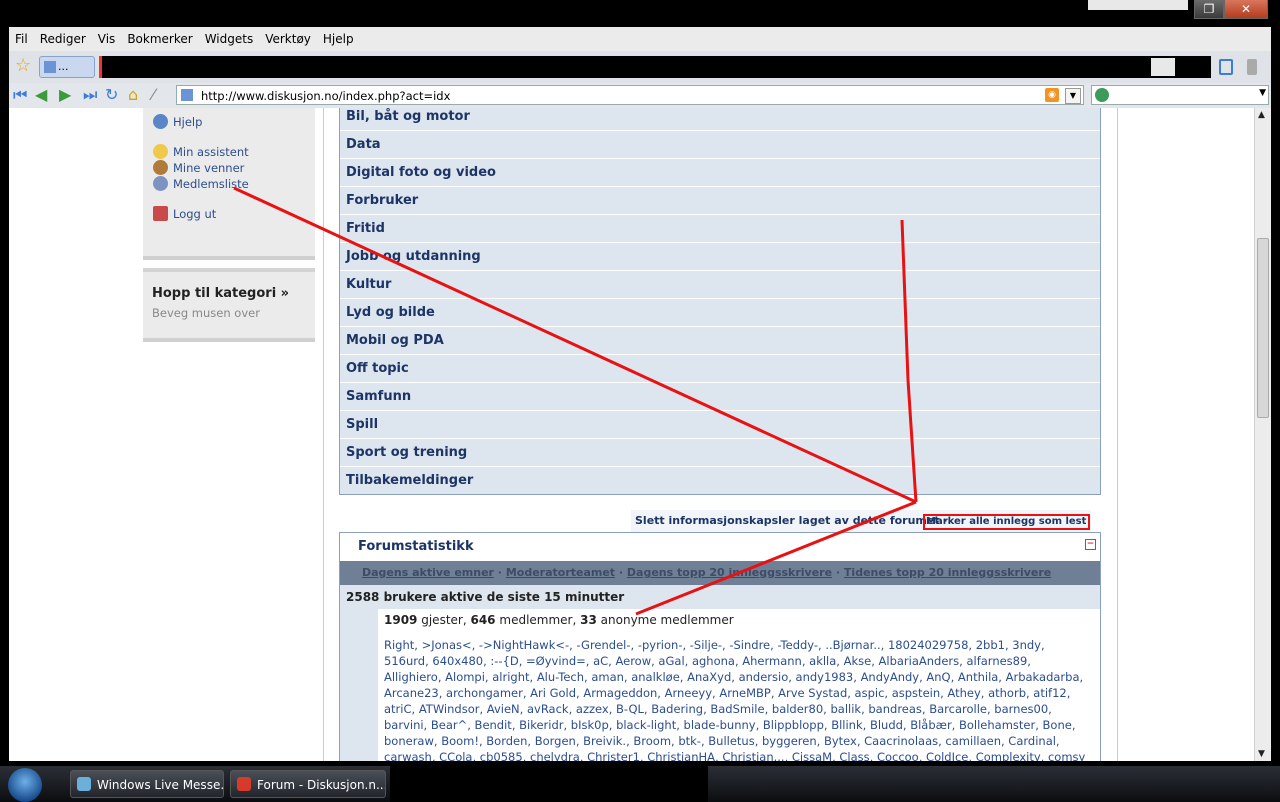 The height and width of the screenshot is (802, 1280). Describe the element at coordinates (1262, 93) in the screenshot. I see `search-dropdown-icon: ▼` at that location.